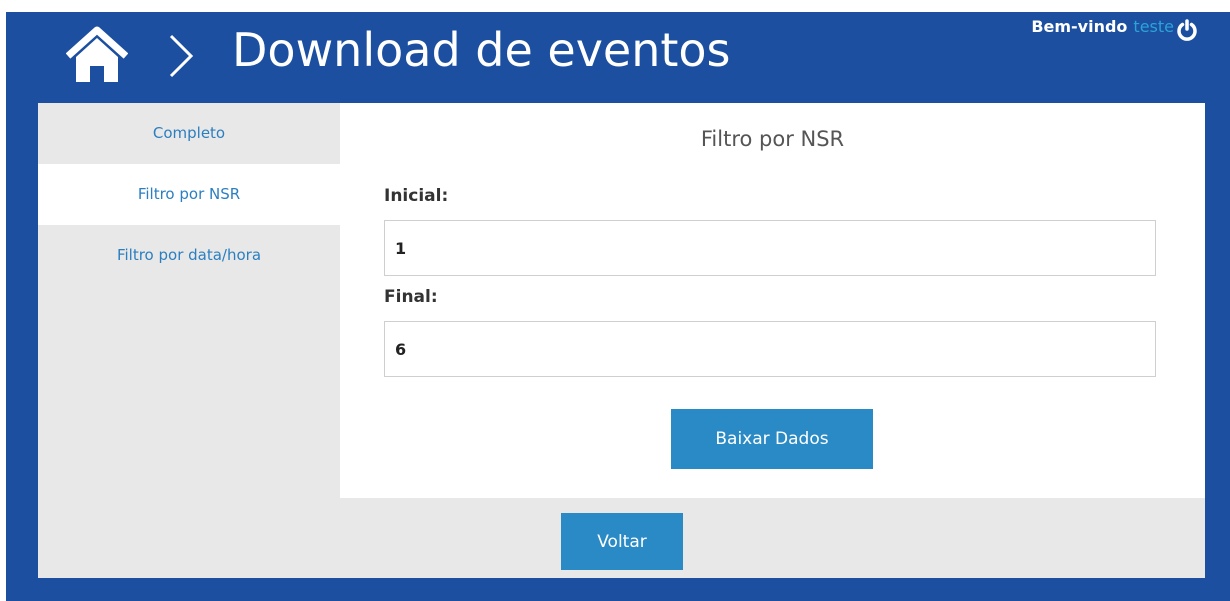 Image resolution: width=1230 pixels, height=601 pixels. Describe the element at coordinates (1187, 30) in the screenshot. I see `power-icon` at that location.